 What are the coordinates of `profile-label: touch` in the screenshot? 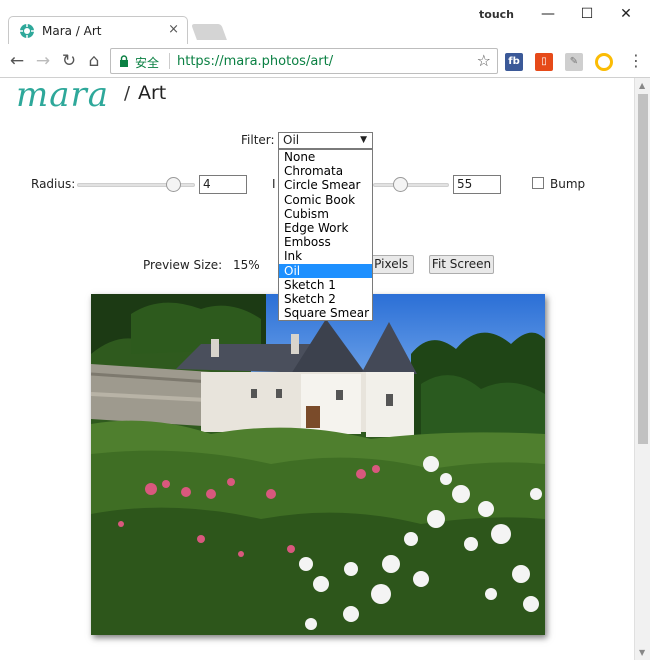 It's located at (496, 14).